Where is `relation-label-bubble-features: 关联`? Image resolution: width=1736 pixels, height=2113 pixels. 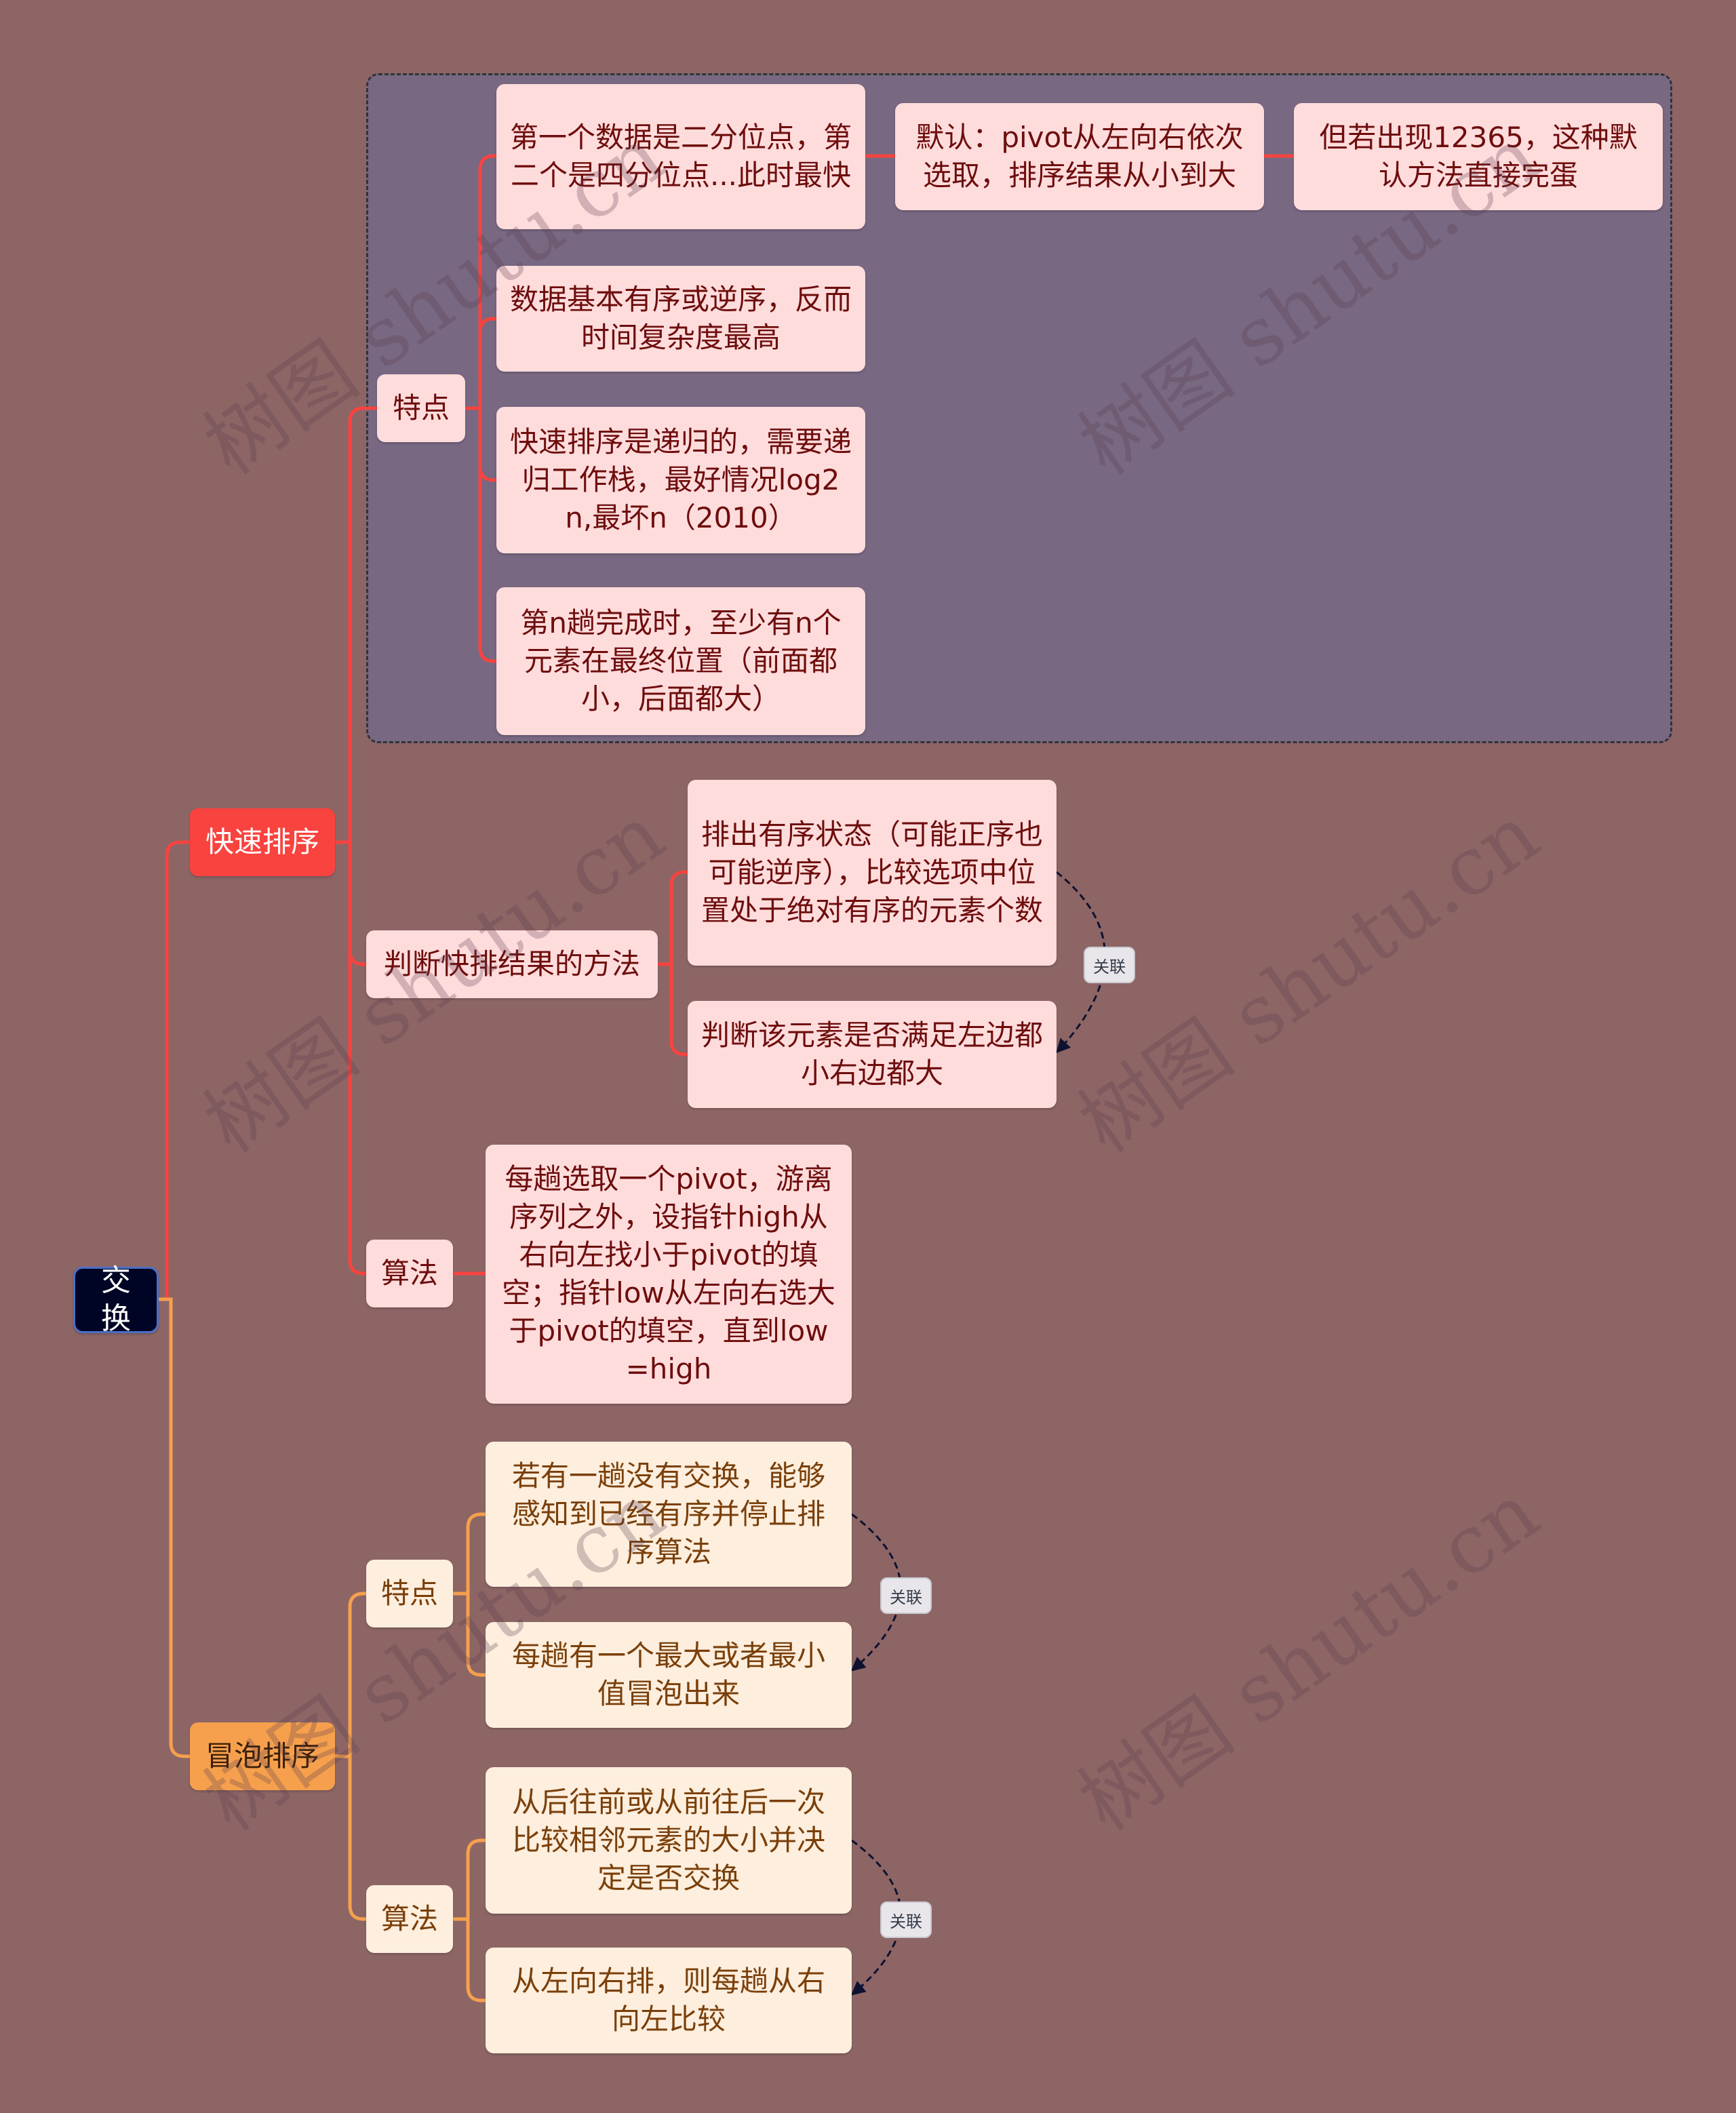 relation-label-bubble-features: 关联 is located at coordinates (906, 1595).